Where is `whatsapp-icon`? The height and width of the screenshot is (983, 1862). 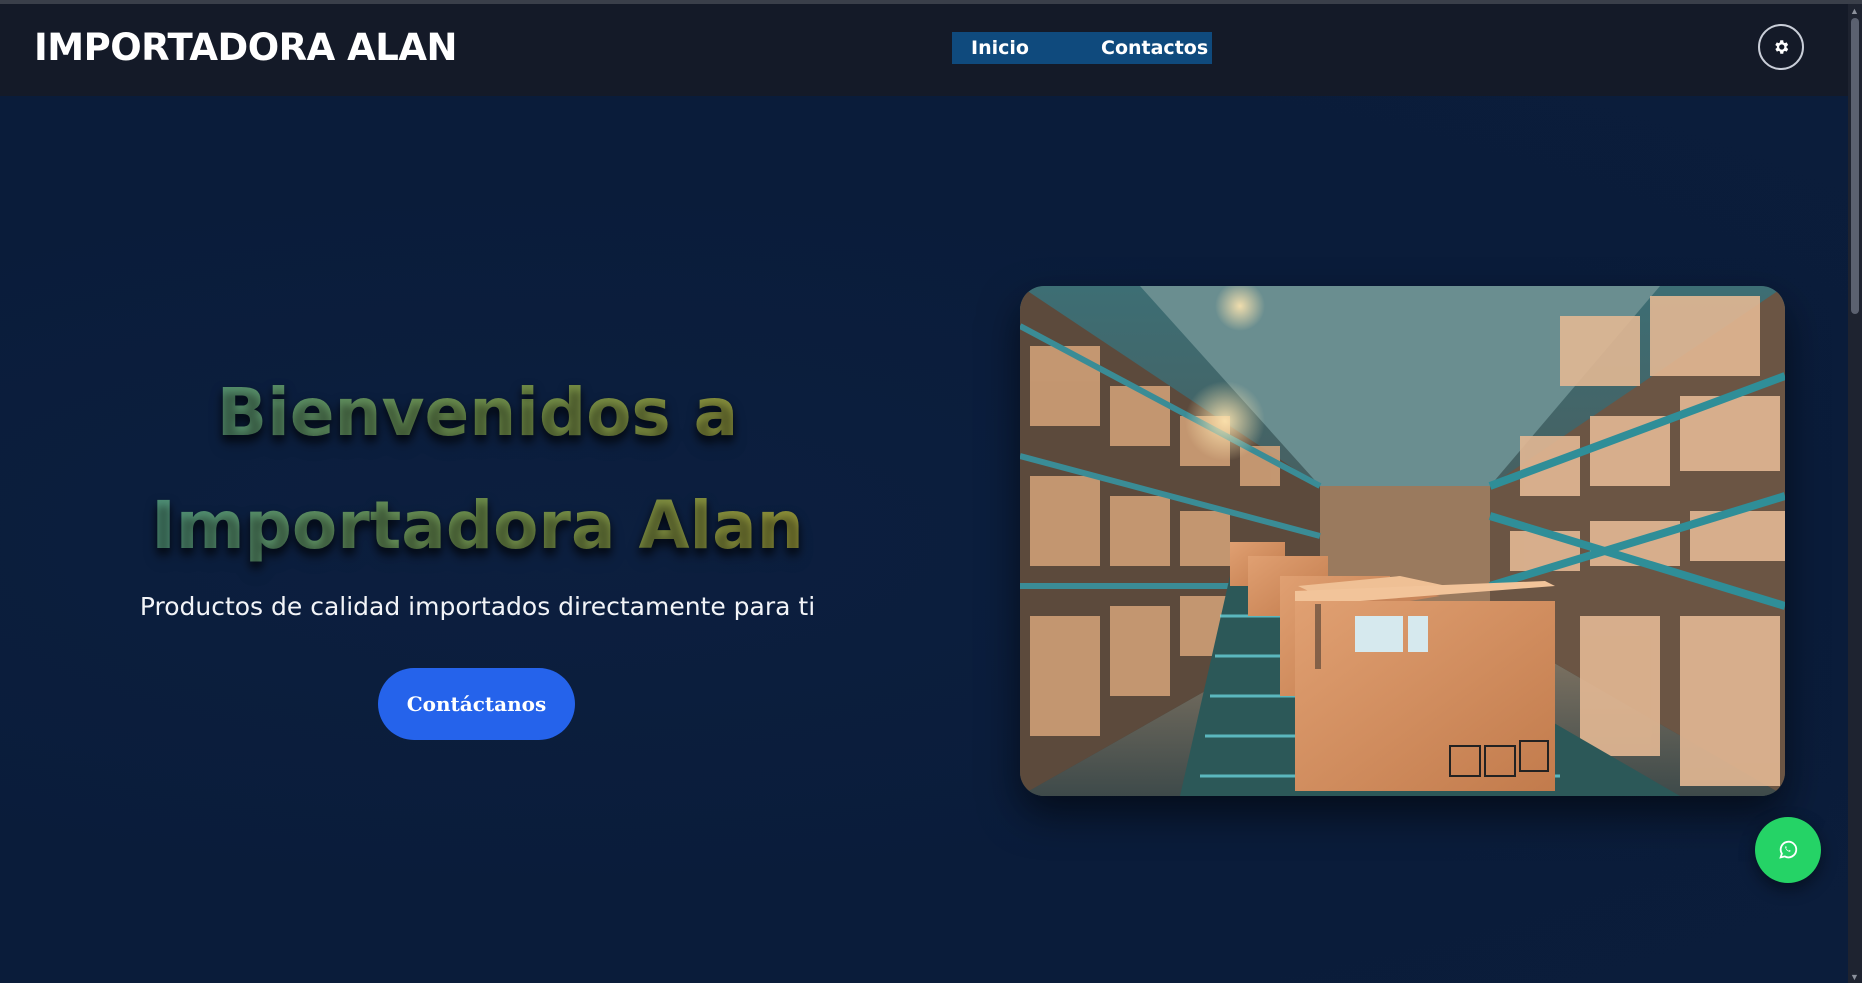 whatsapp-icon is located at coordinates (1788, 849).